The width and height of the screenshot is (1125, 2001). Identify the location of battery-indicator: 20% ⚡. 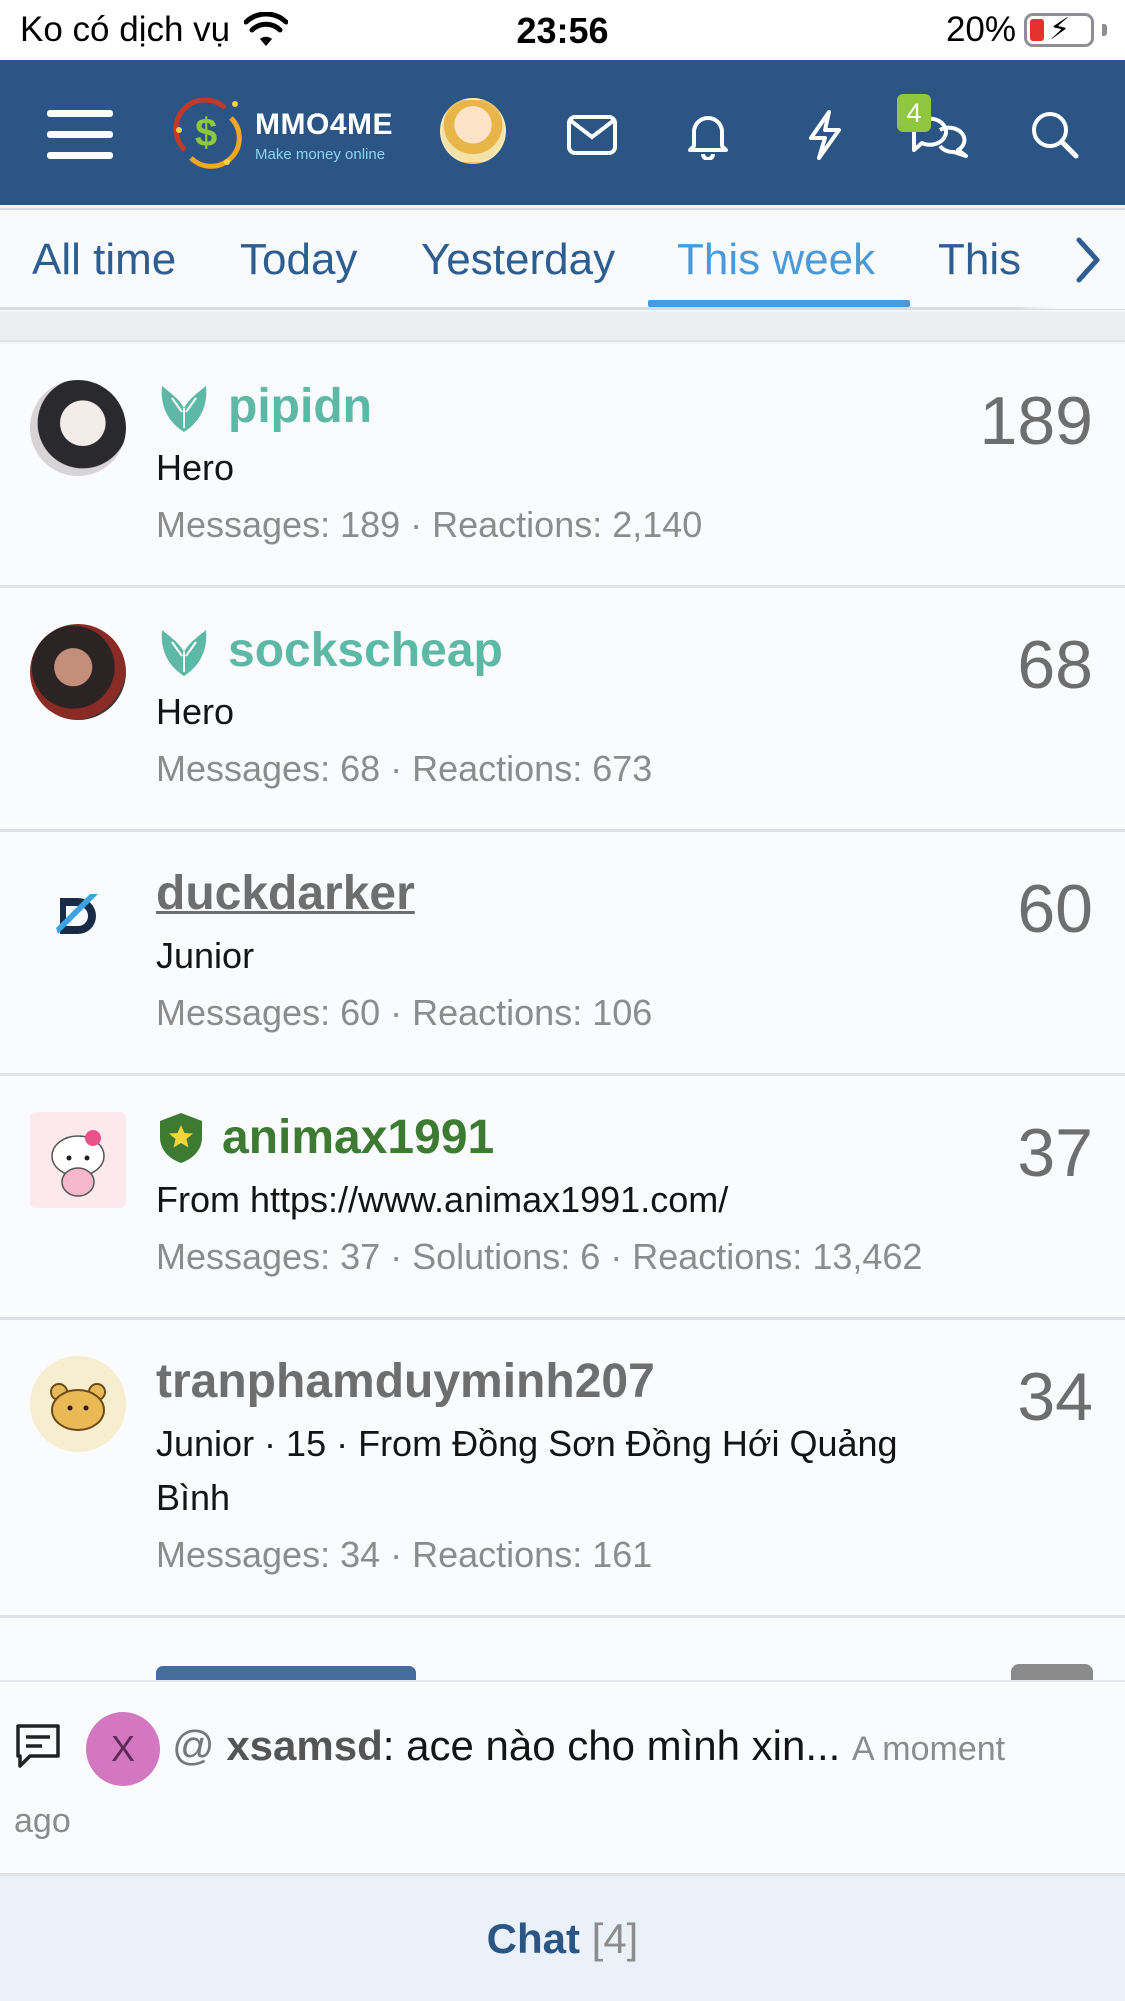
(1026, 30).